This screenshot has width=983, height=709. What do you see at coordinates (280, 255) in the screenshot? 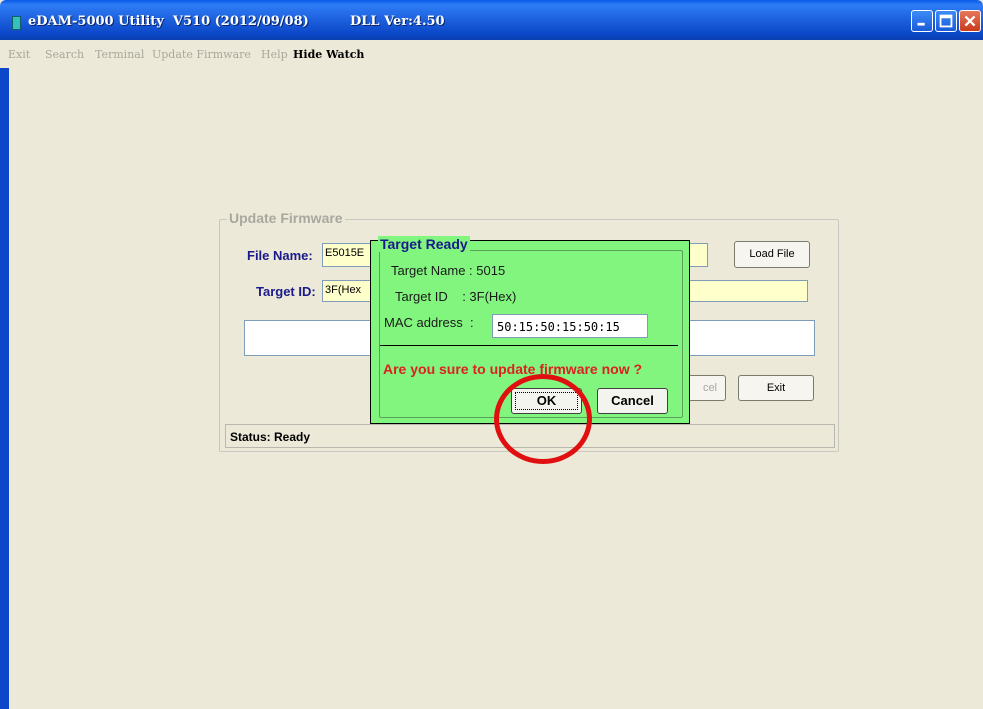
I see `file-name-label: File Name:` at bounding box center [280, 255].